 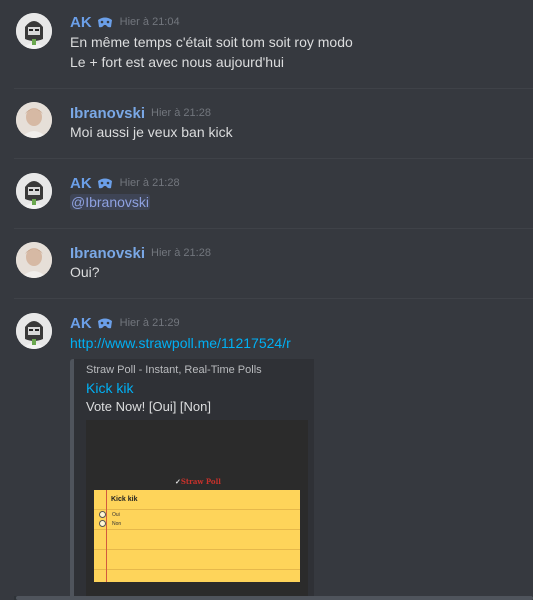 I want to click on user-mention: @Ibranovski, so click(x=110, y=202).